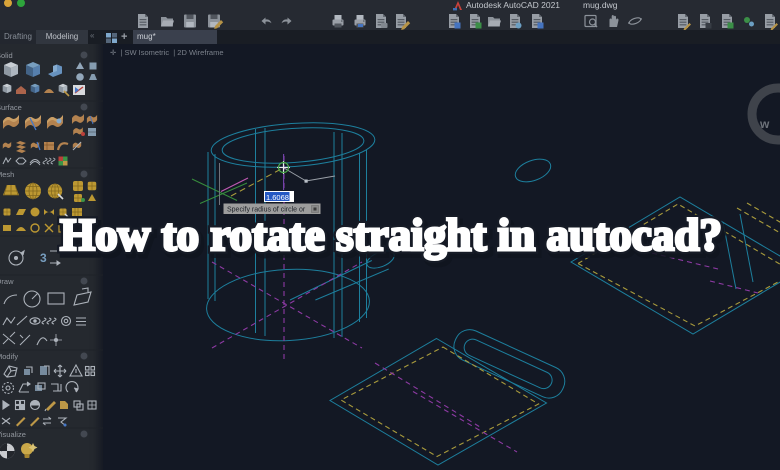 Image resolution: width=780 pixels, height=470 pixels. What do you see at coordinates (391, 235) in the screenshot?
I see `svg-text:How to rotate straight in auto: How to rotate straight in autocad?` at bounding box center [391, 235].